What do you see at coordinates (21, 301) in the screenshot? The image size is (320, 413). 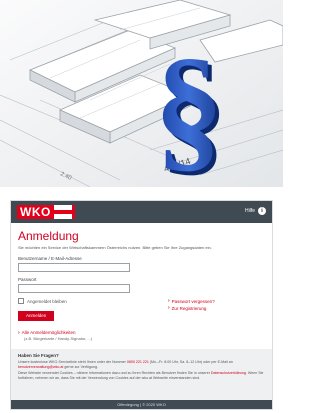 I see `remember-me-checkbox` at bounding box center [21, 301].